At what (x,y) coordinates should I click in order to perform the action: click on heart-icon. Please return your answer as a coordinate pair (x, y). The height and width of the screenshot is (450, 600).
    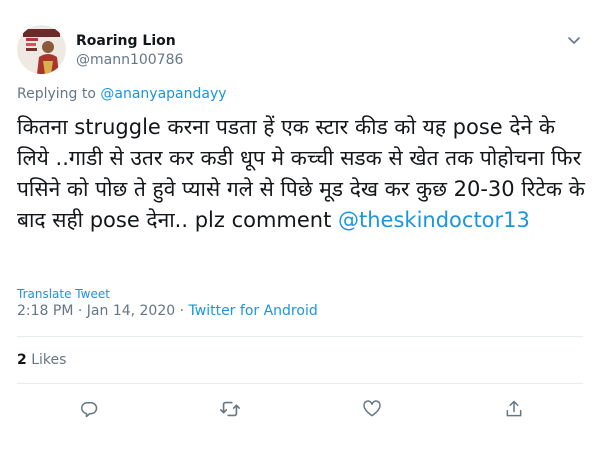
    Looking at the image, I should click on (372, 409).